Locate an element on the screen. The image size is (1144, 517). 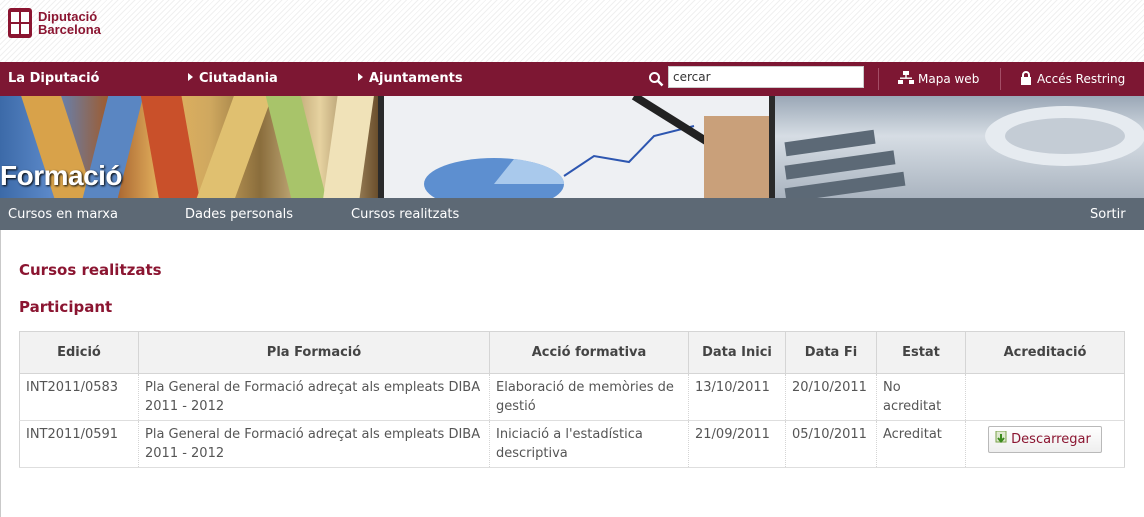
search-input is located at coordinates (766, 77).